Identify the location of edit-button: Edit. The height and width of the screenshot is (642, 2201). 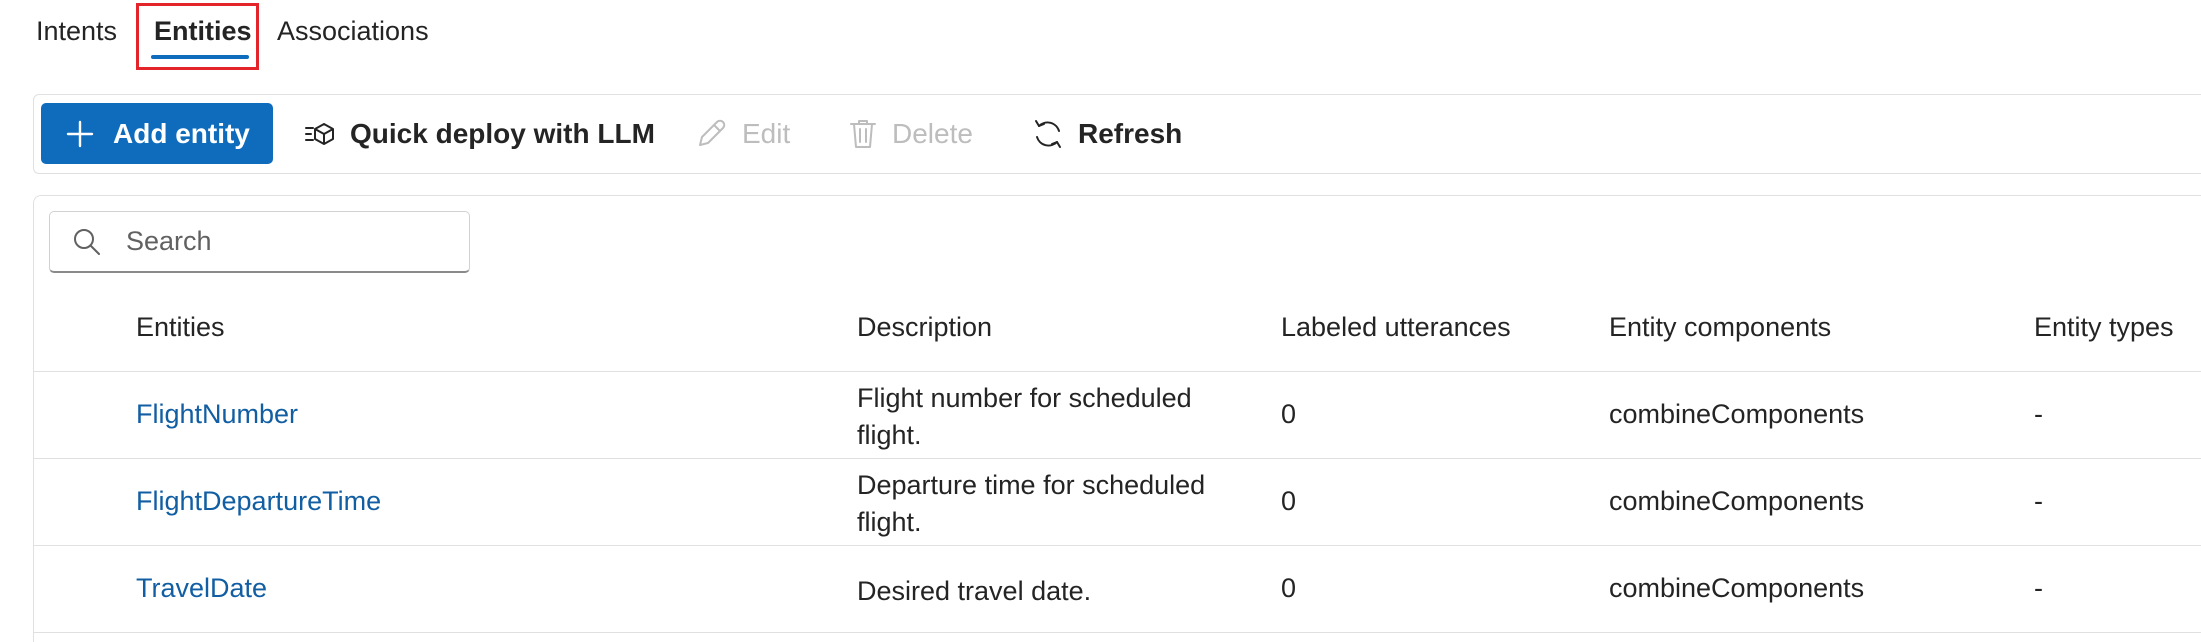
(742, 133).